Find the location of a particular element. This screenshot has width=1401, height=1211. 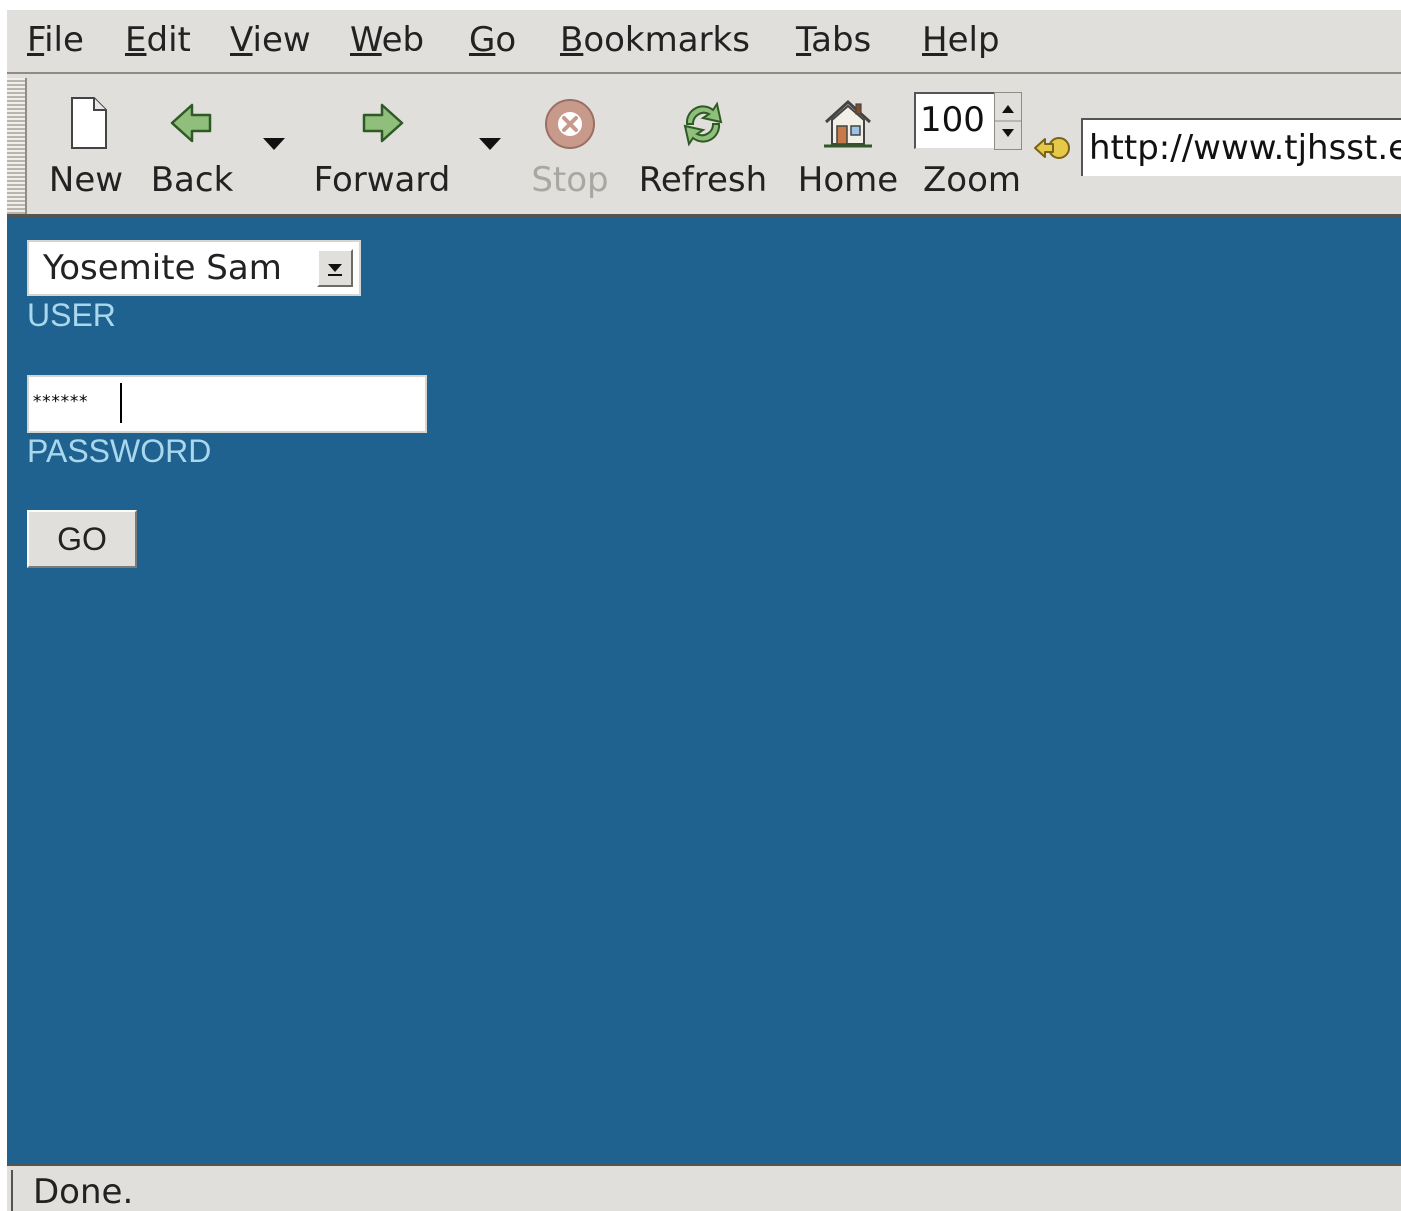

stop-icon is located at coordinates (570, 124).